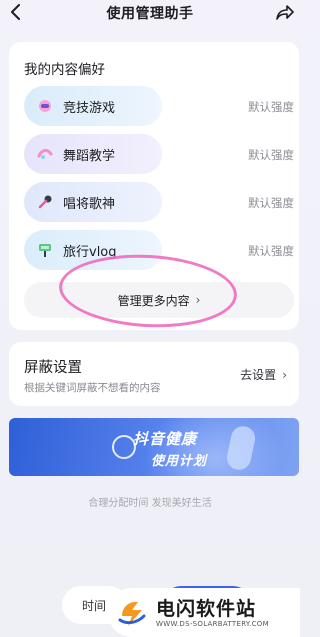 Image resolution: width=320 pixels, height=637 pixels. I want to click on go-settings-label: 去设置, so click(258, 375).